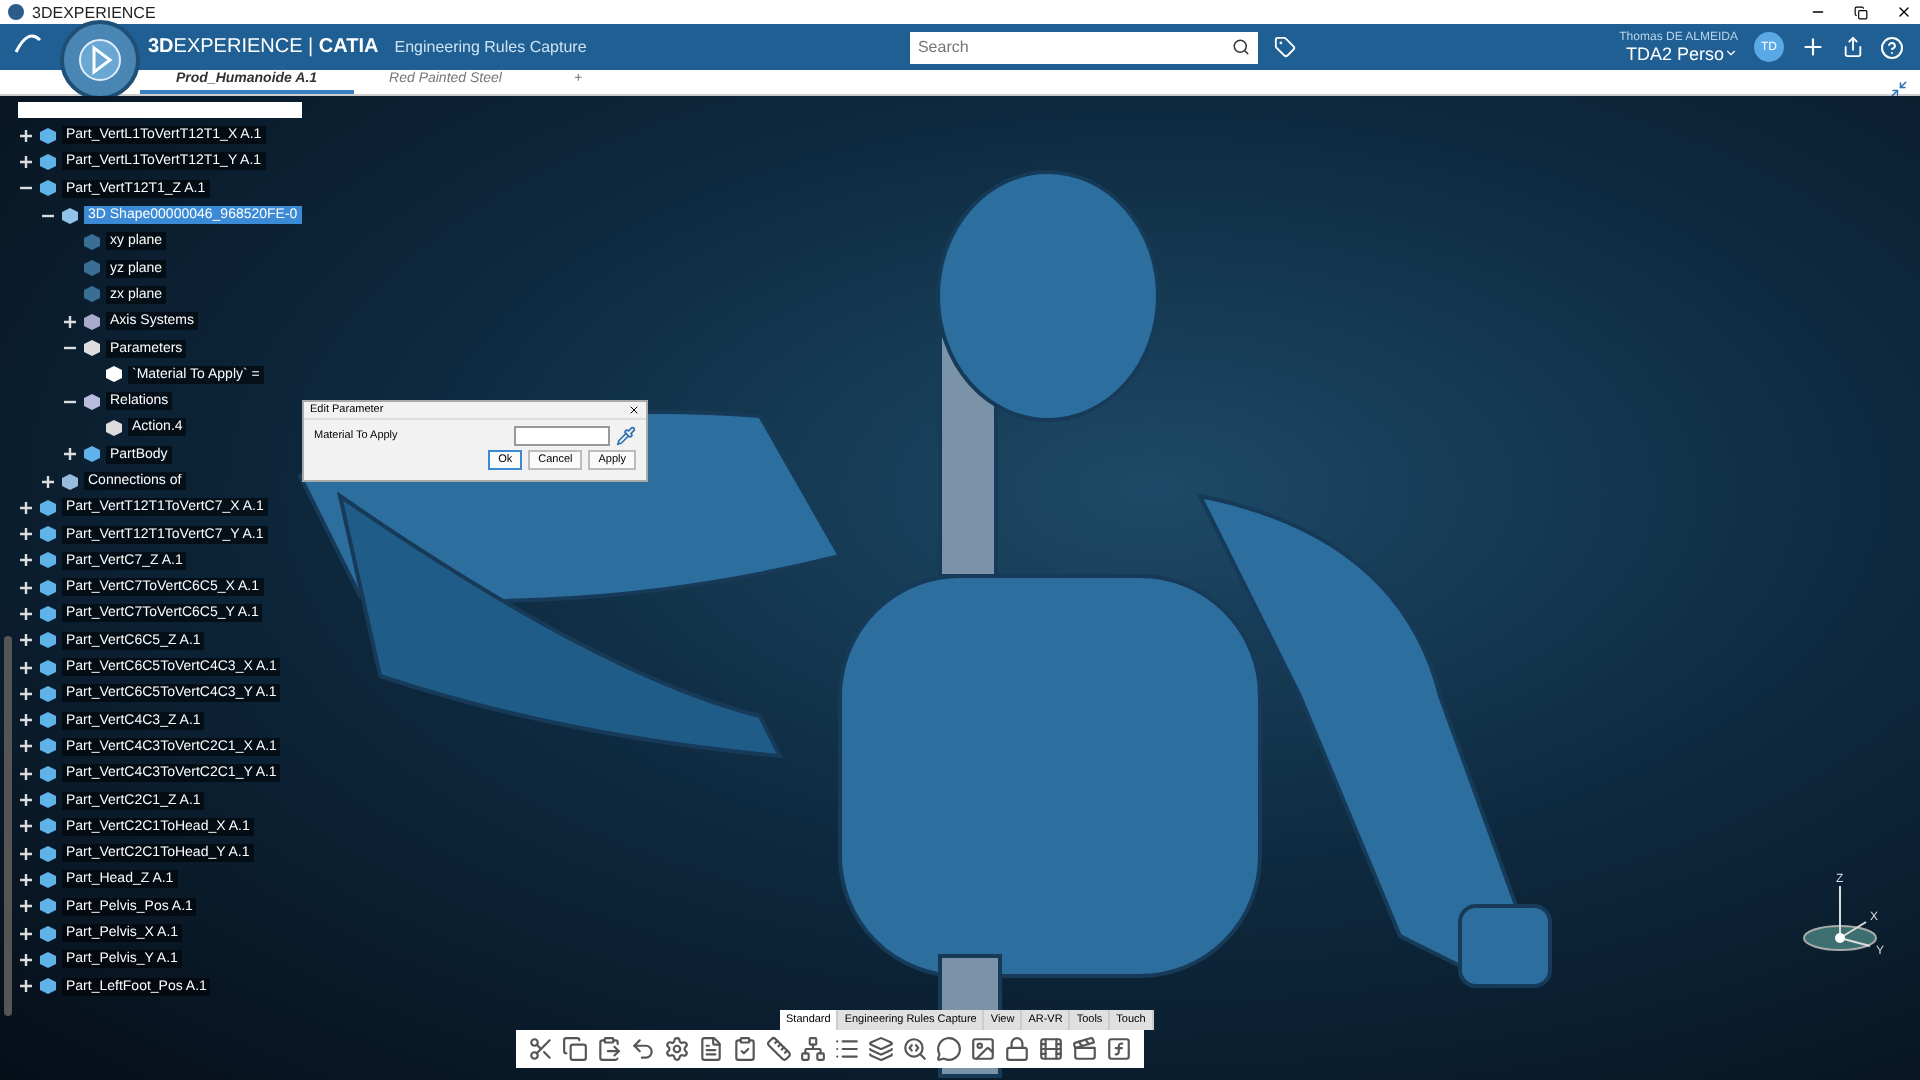  I want to click on list-icon, so click(847, 1049).